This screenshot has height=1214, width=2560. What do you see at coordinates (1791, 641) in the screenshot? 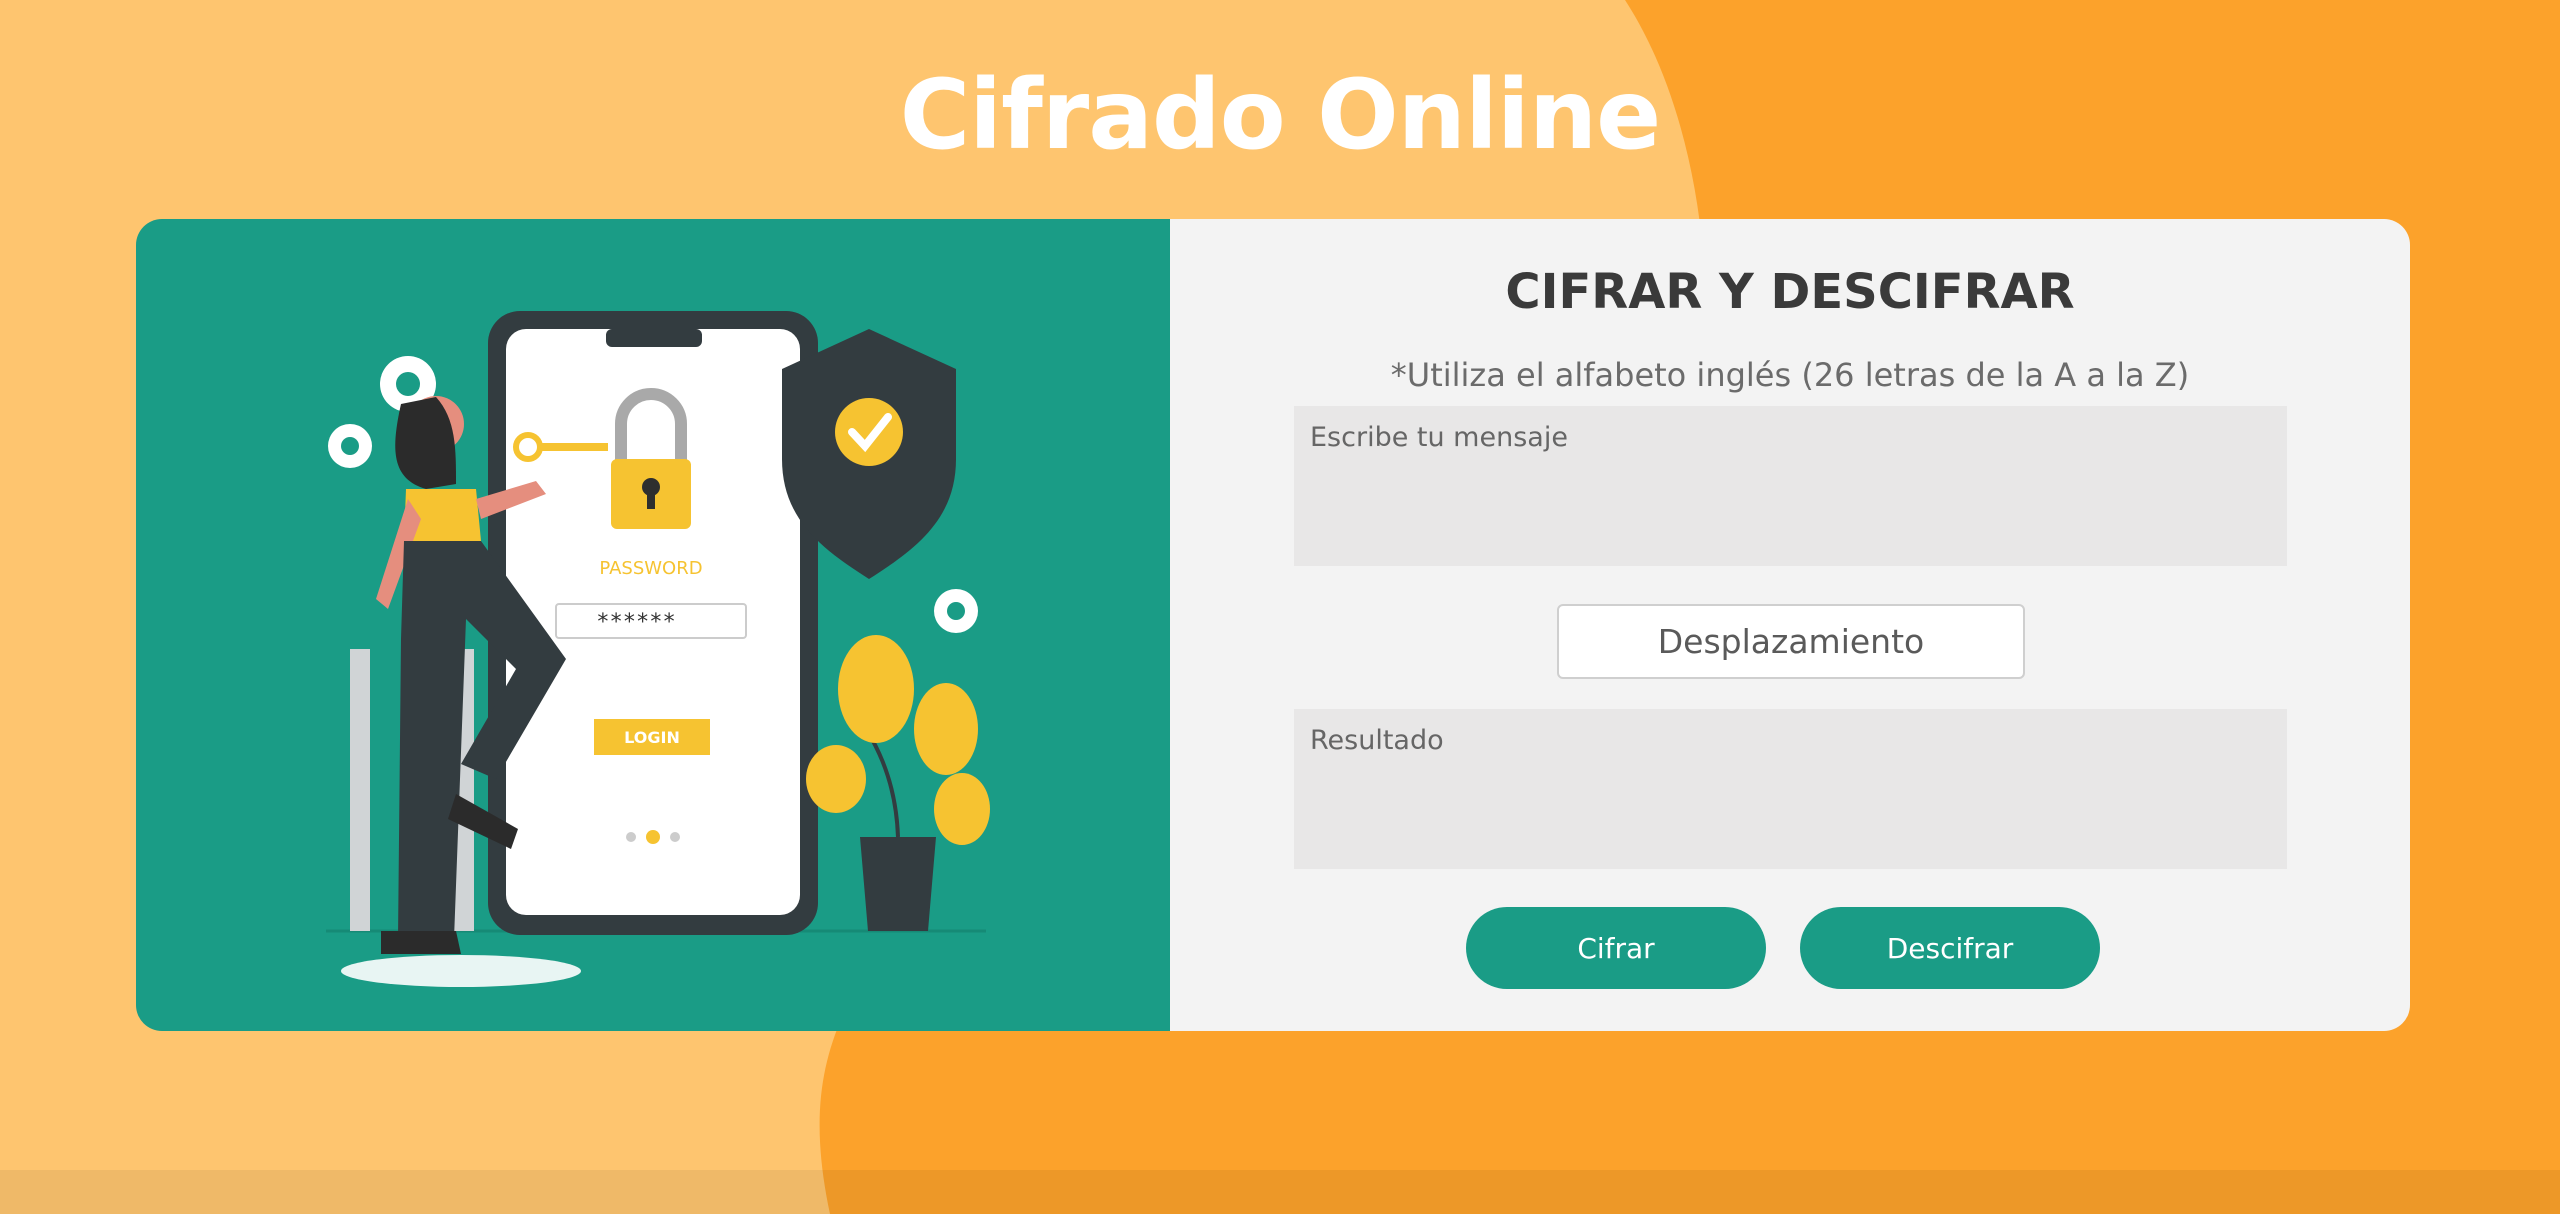
I see `shift-input` at bounding box center [1791, 641].